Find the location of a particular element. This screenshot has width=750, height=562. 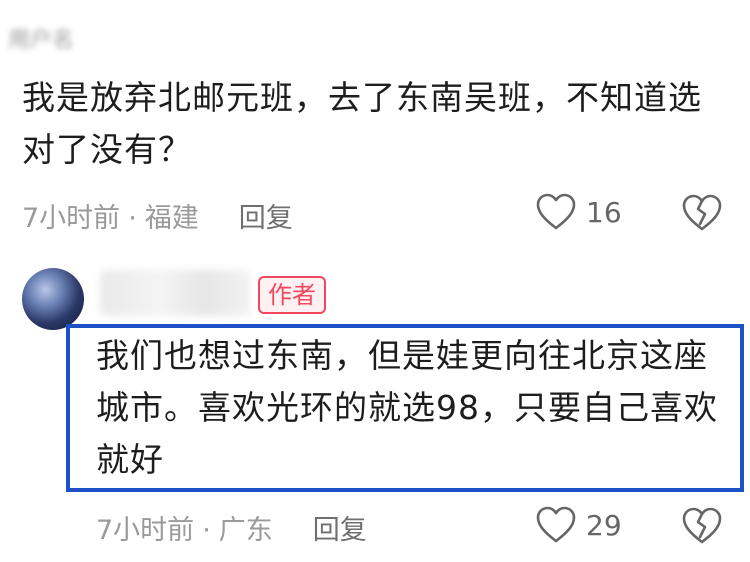

comment2-meta: 7小时前 · 广东 回复 is located at coordinates (231, 527).